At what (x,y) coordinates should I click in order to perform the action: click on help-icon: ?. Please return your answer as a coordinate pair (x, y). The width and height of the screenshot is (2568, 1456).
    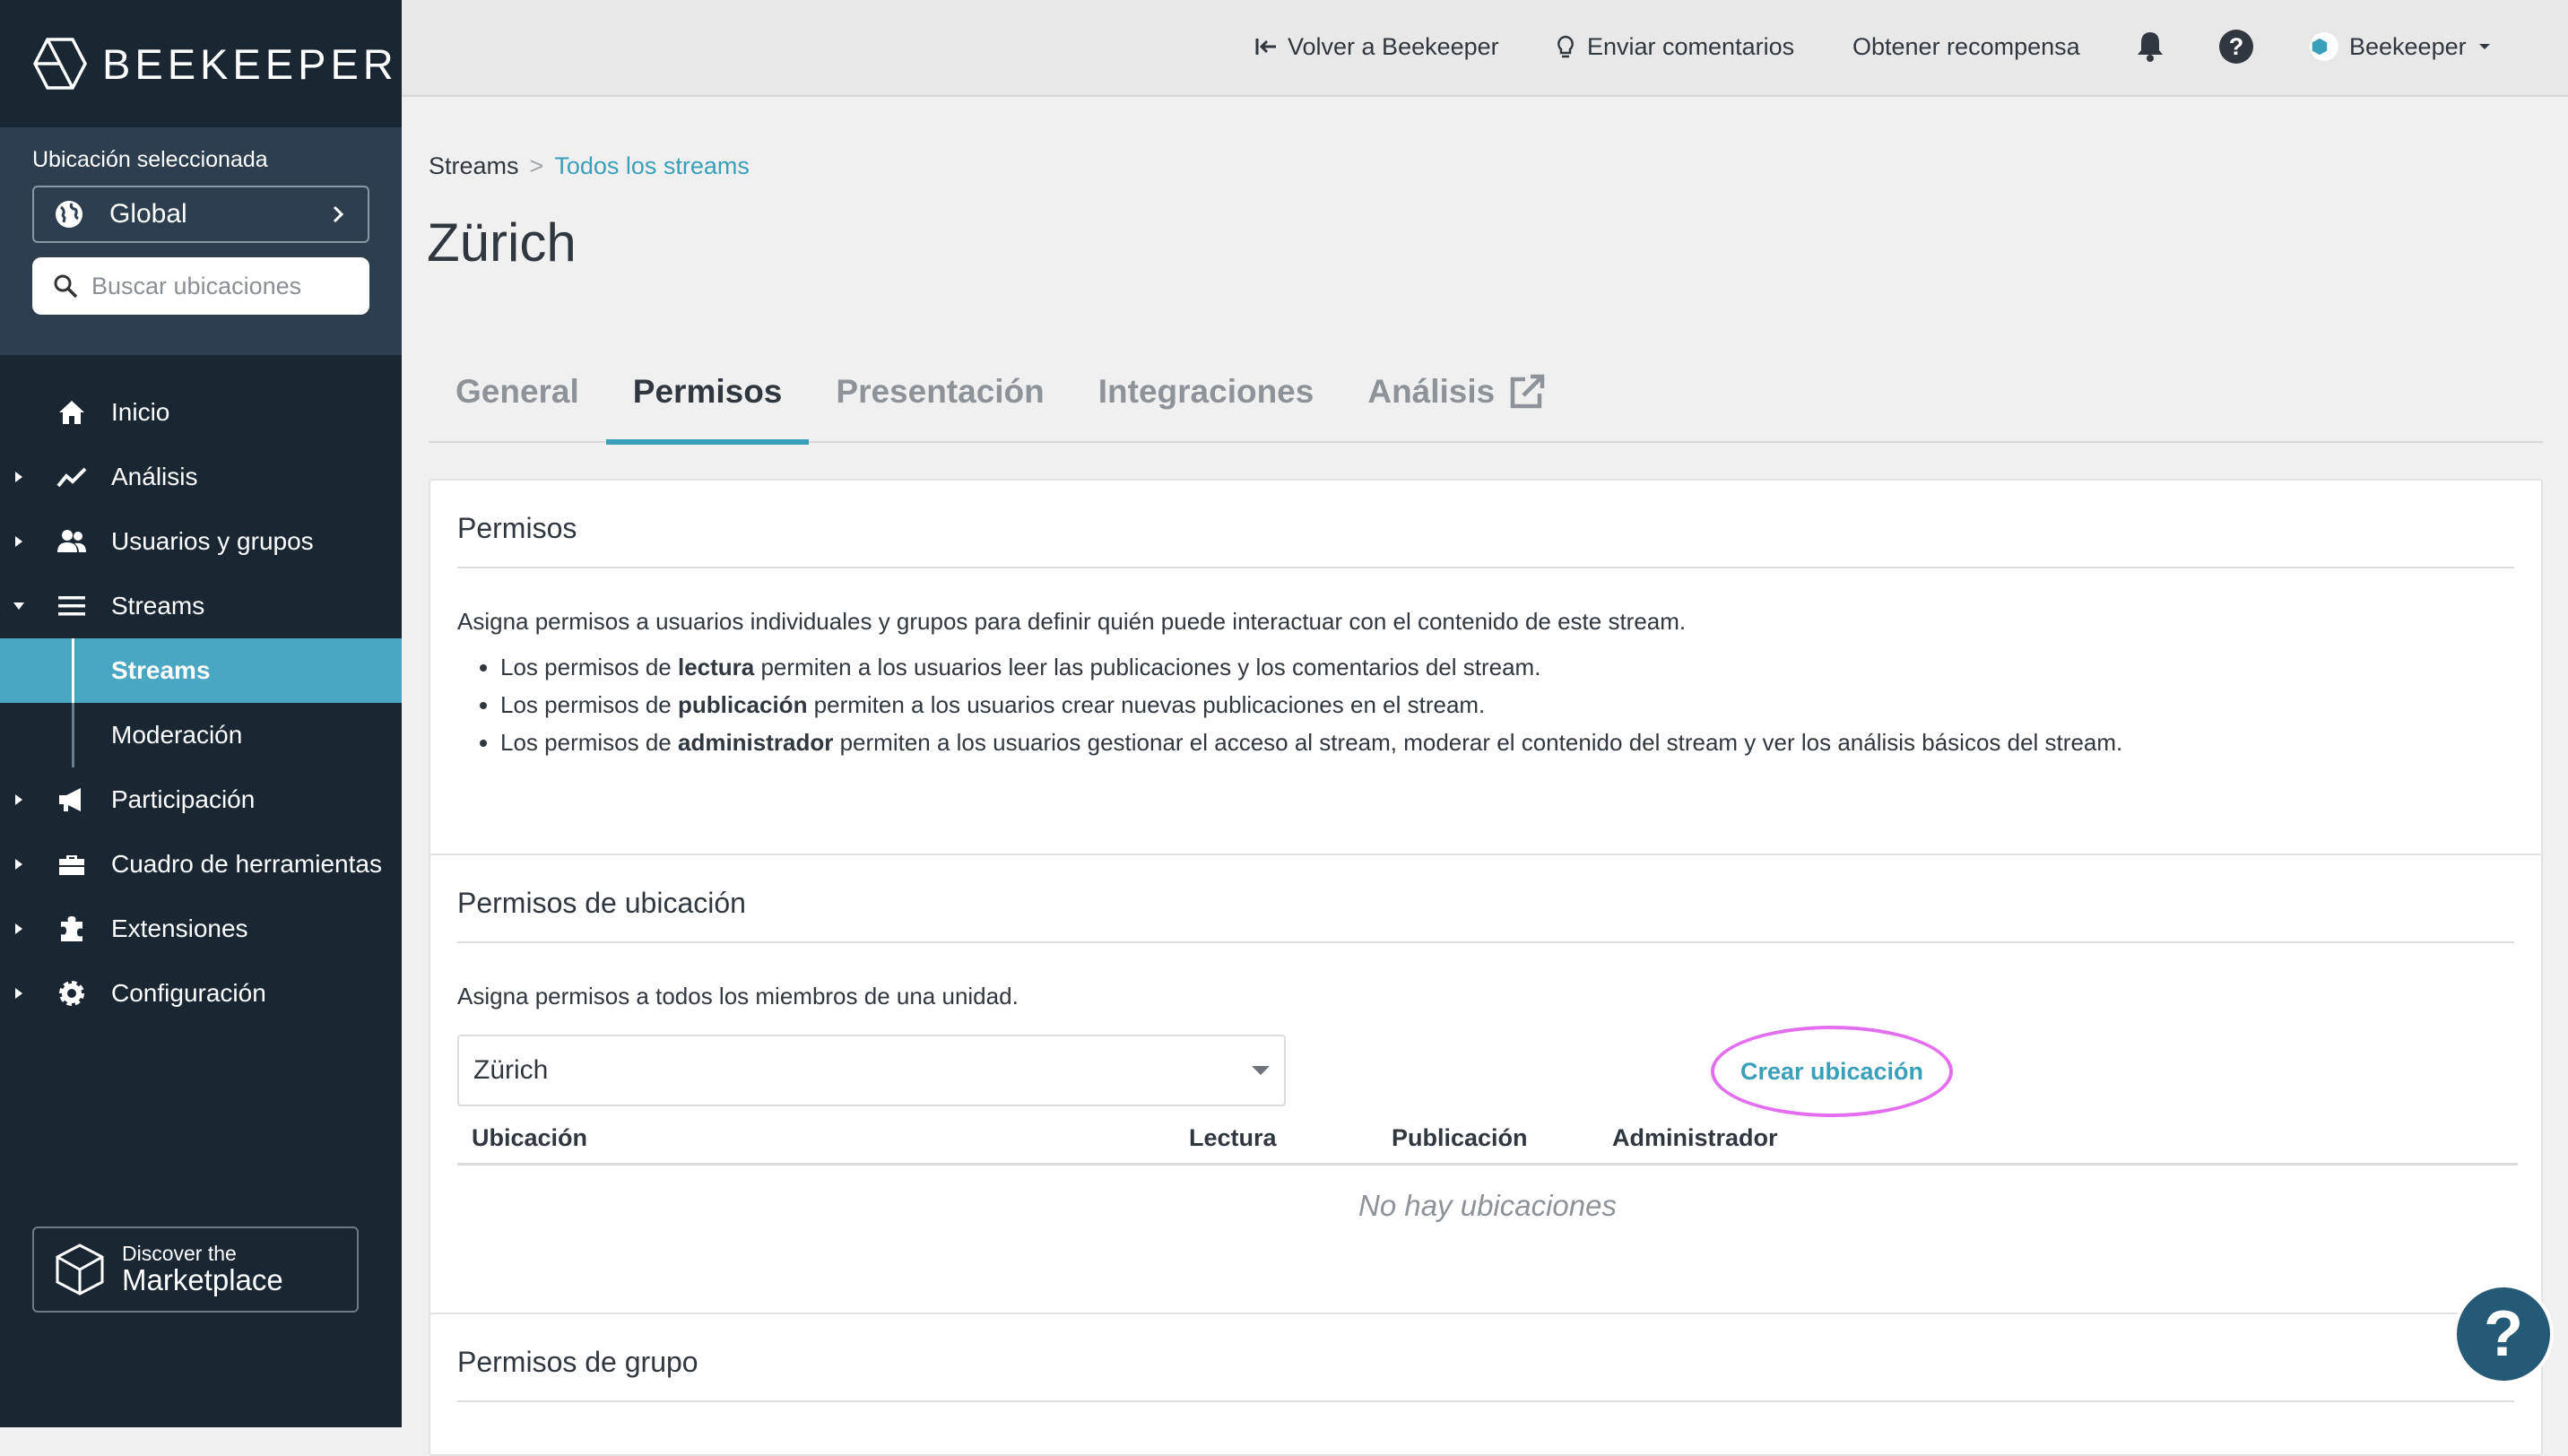
    Looking at the image, I should click on (2236, 47).